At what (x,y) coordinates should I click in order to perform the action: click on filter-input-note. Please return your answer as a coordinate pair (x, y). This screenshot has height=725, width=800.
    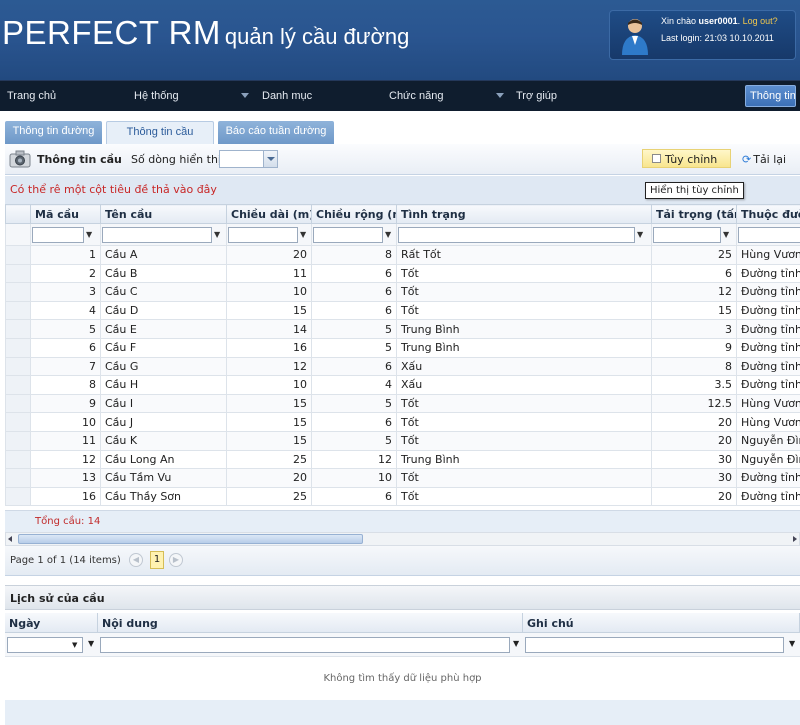
    Looking at the image, I should click on (654, 645).